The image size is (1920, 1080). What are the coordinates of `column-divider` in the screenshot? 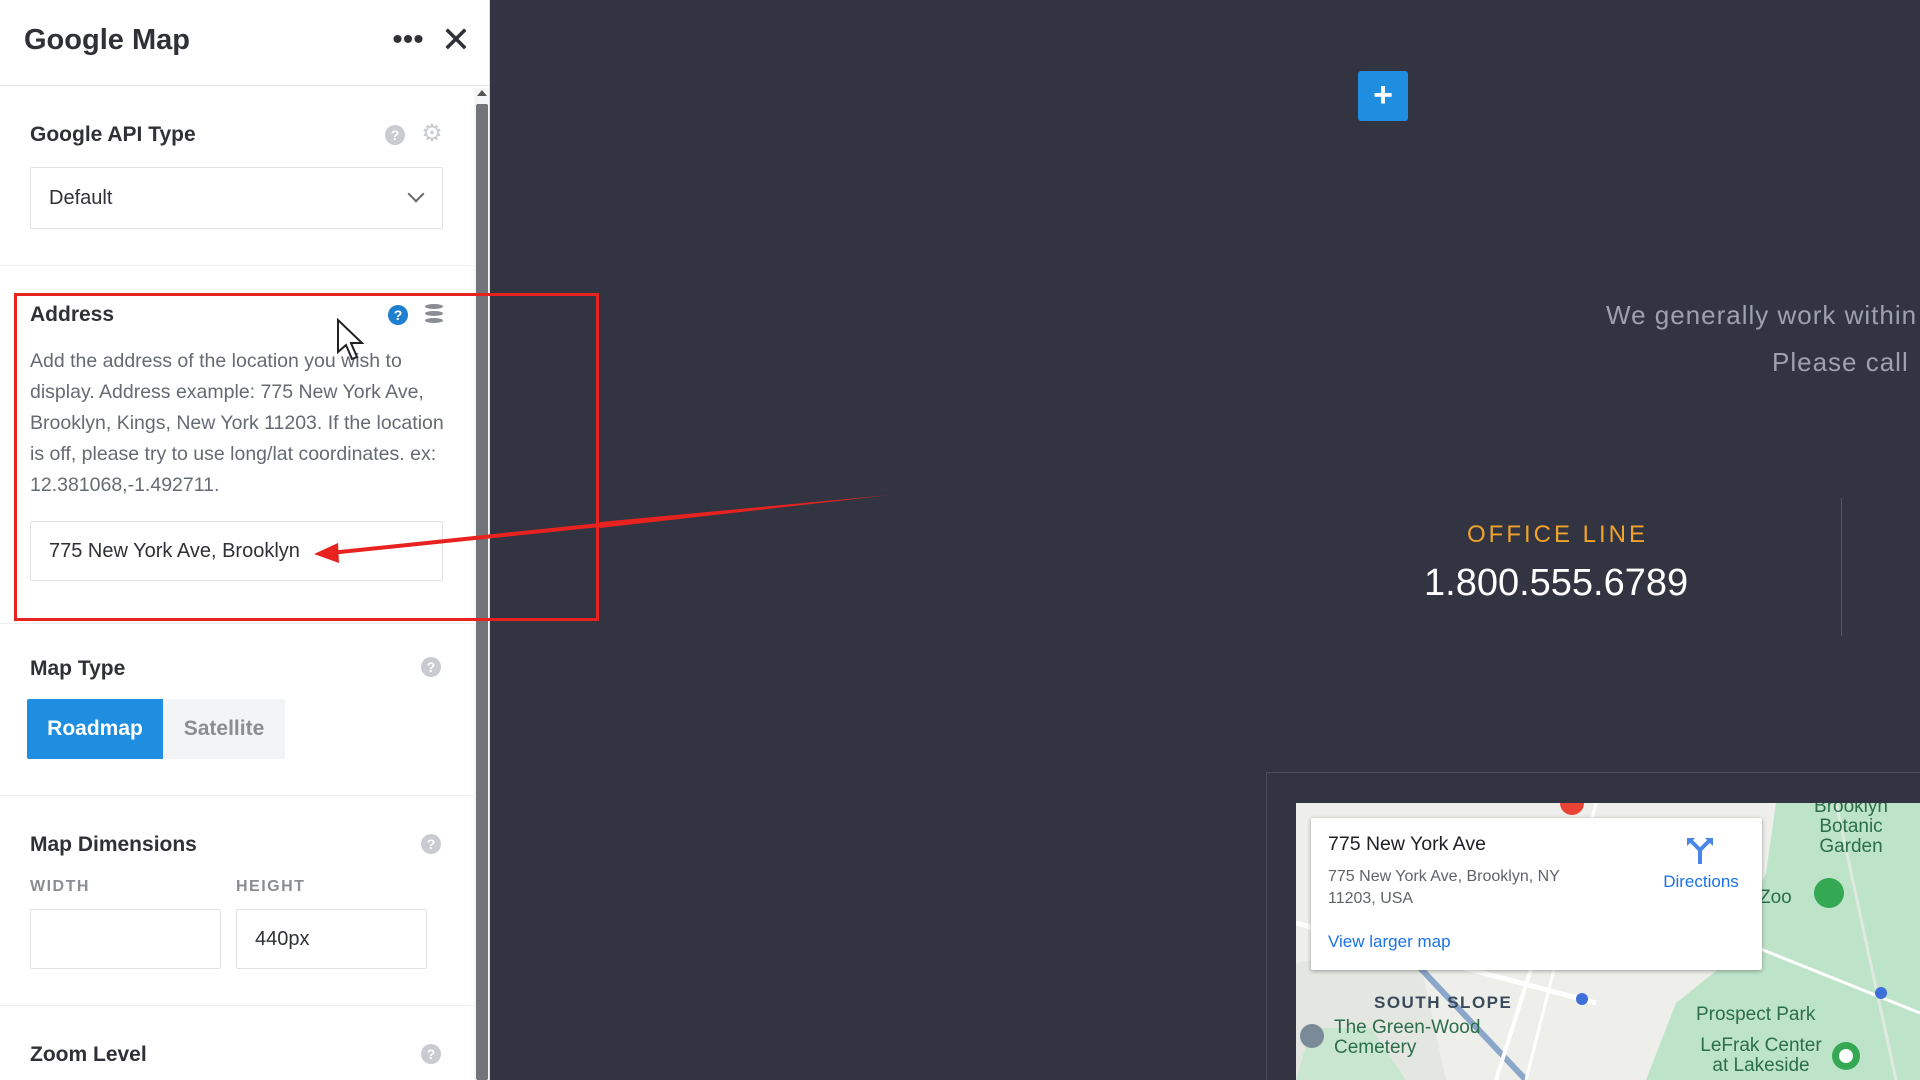 It's located at (1841, 567).